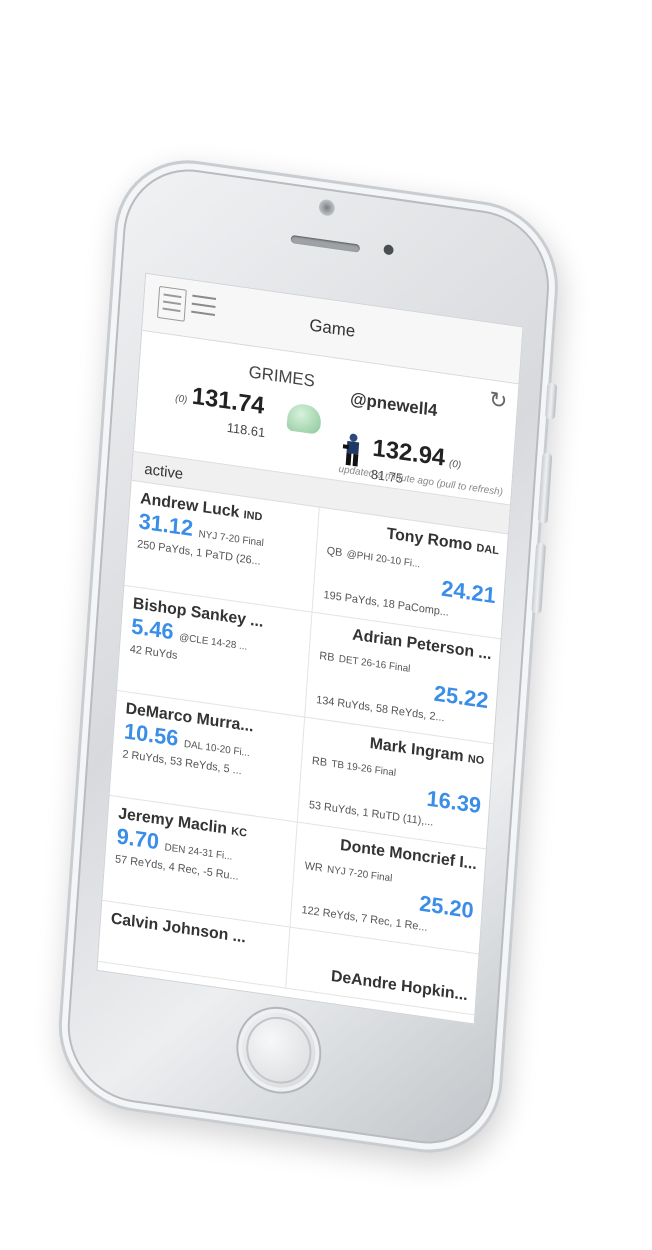  What do you see at coordinates (181, 399) in the screenshot?
I see `home-team-seed: (0)` at bounding box center [181, 399].